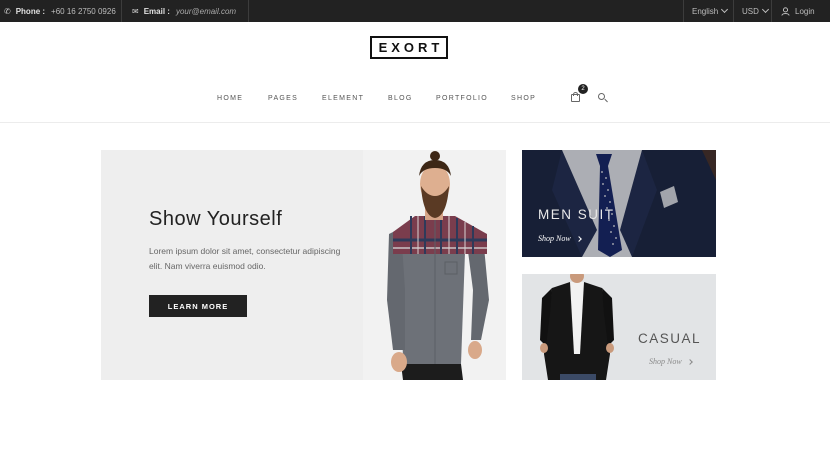 The image size is (830, 450). What do you see at coordinates (523, 98) in the screenshot?
I see `nav-shop: SHOP` at bounding box center [523, 98].